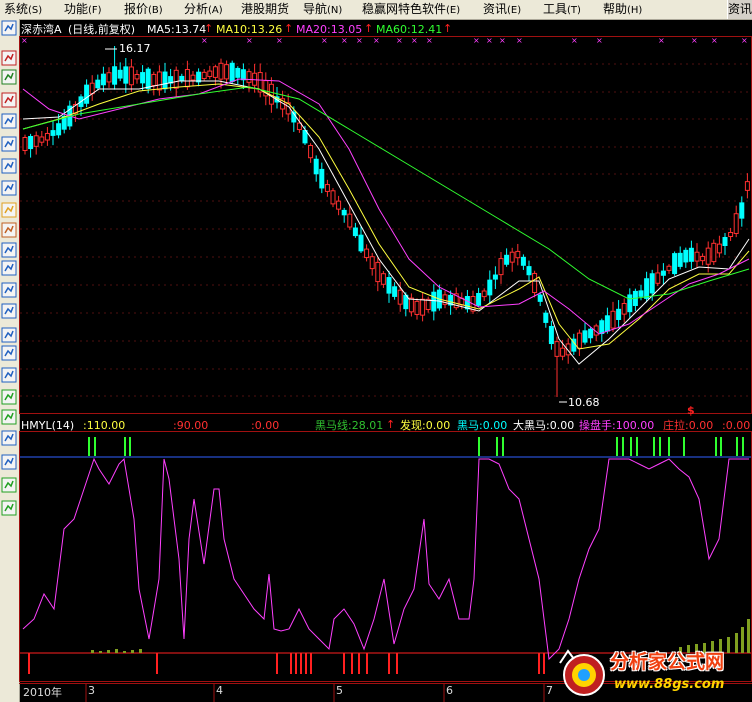  What do you see at coordinates (555, 9) in the screenshot?
I see `menu-item-label: 工具` at bounding box center [555, 9].